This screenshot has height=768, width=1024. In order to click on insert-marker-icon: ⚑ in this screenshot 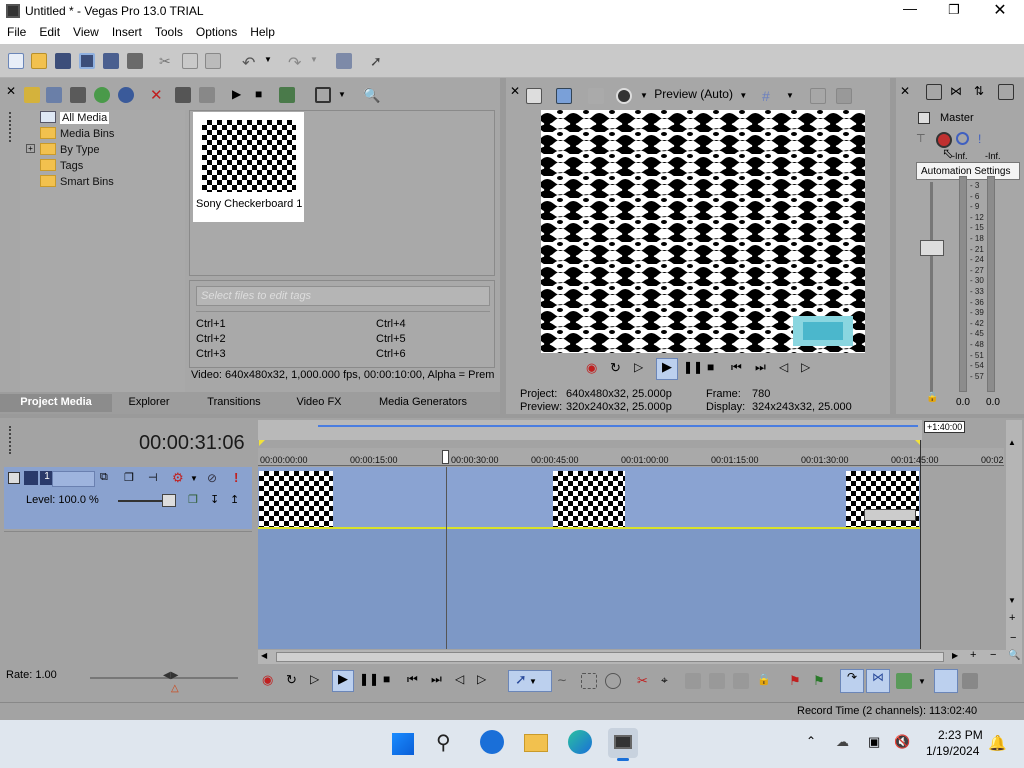, I will do `click(797, 681)`.